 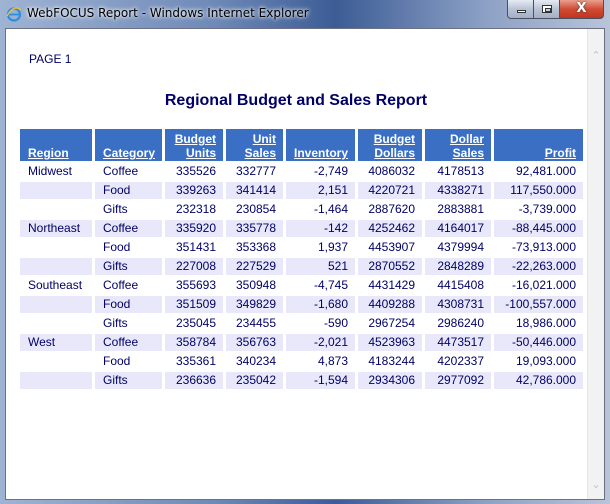 What do you see at coordinates (256, 323) in the screenshot?
I see `unit-sales-cell: 234455` at bounding box center [256, 323].